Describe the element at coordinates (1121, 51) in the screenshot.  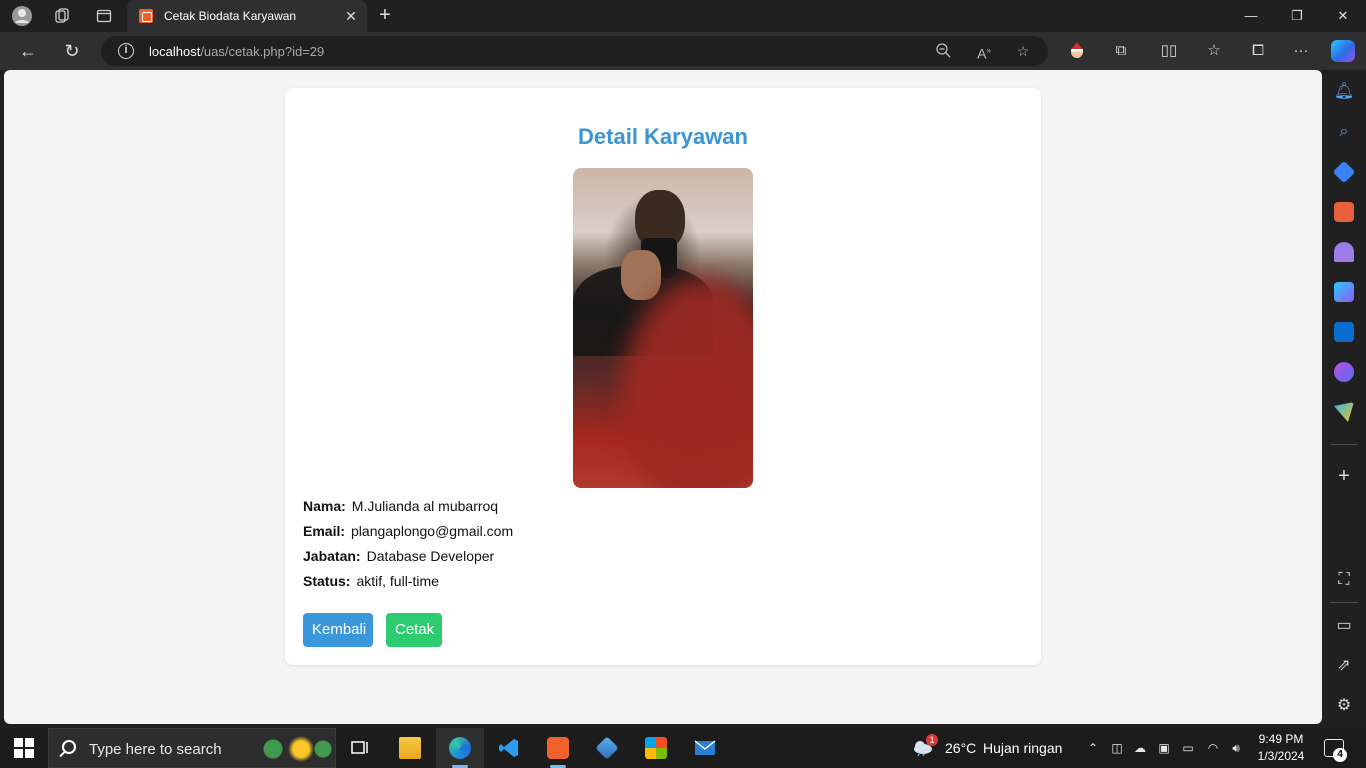
I see `extensions-icon: ⧉` at that location.